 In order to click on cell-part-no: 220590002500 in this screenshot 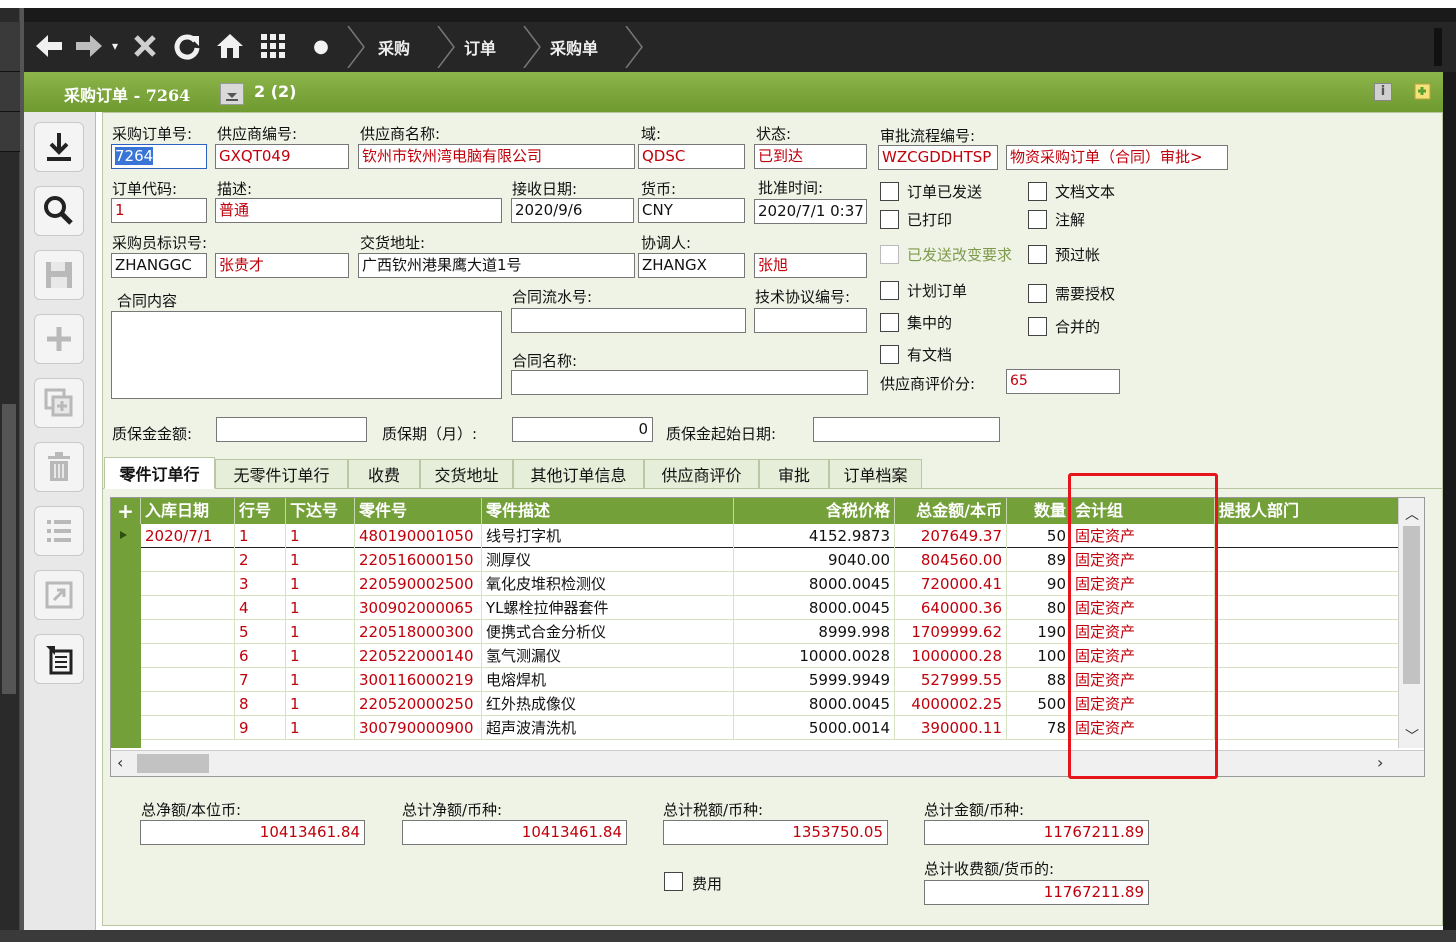, I will do `click(418, 584)`.